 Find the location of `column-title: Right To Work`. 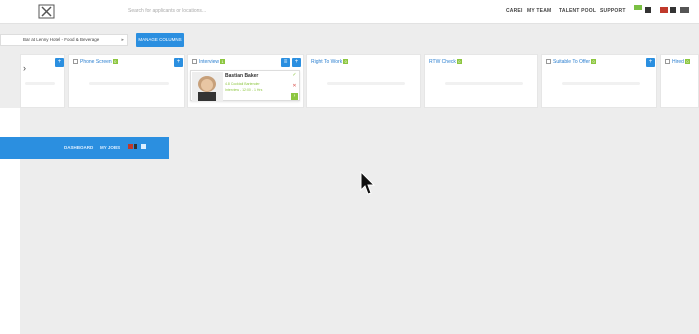

column-title: Right To Work is located at coordinates (327, 62).